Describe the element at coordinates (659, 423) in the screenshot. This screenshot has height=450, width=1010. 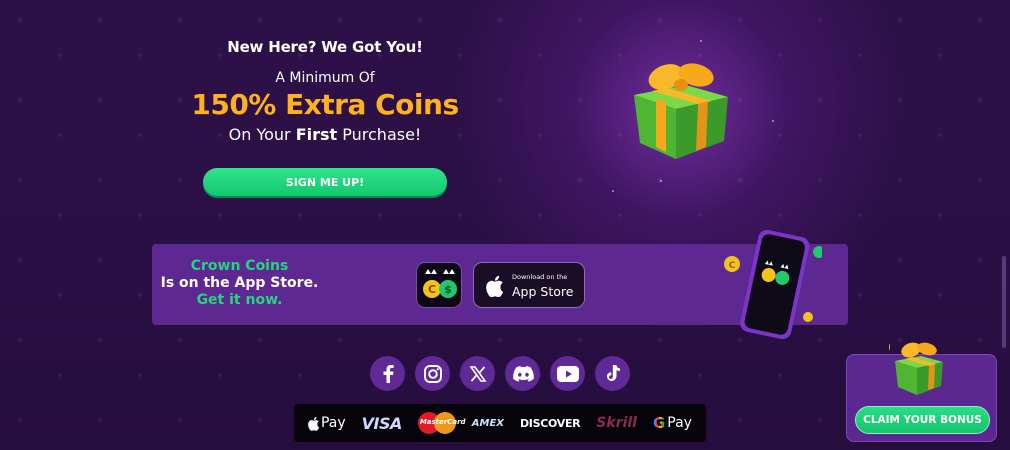
I see `google-g-icon: G` at that location.